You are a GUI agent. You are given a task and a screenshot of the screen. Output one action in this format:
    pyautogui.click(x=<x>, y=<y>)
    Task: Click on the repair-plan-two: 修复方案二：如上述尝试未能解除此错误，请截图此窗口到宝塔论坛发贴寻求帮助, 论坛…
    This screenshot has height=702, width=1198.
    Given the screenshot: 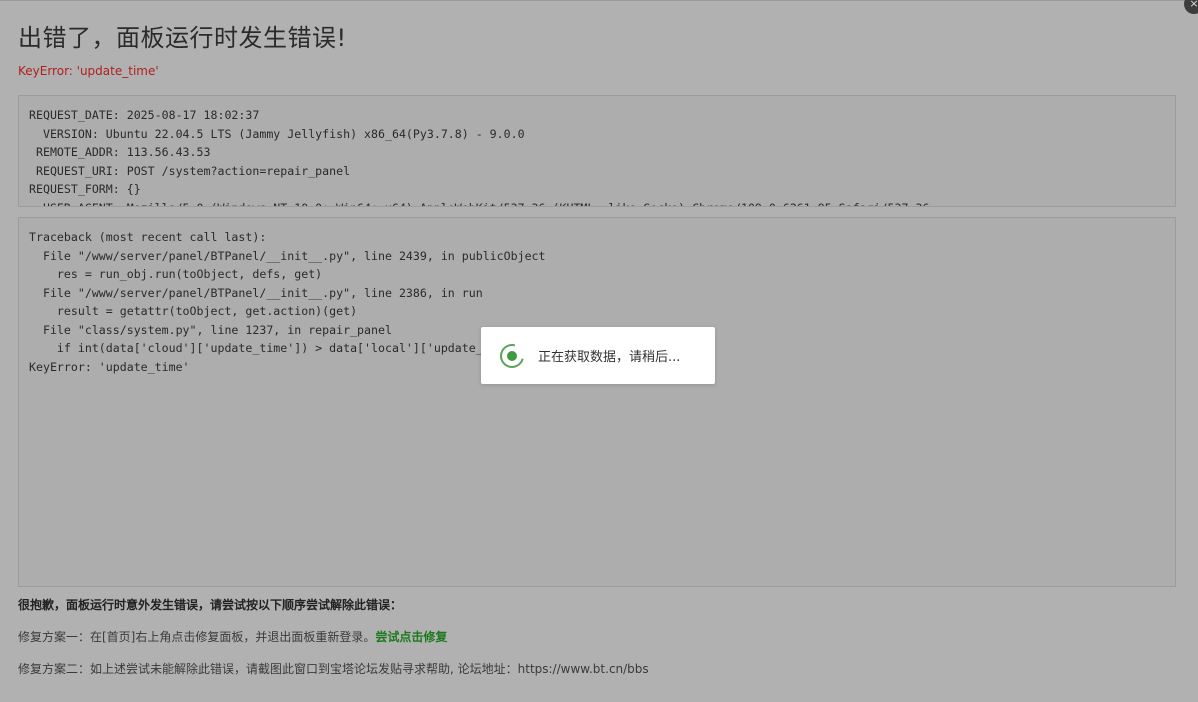 What is the action you would take?
    pyautogui.click(x=333, y=669)
    